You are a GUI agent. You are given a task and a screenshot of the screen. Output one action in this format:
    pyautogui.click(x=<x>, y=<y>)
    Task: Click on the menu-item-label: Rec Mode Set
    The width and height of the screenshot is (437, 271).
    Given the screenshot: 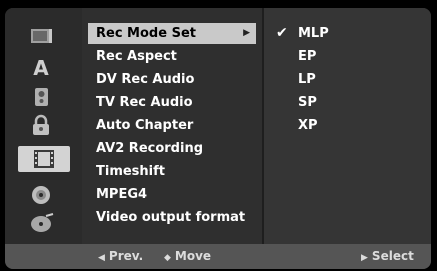 What is the action you would take?
    pyautogui.click(x=146, y=33)
    